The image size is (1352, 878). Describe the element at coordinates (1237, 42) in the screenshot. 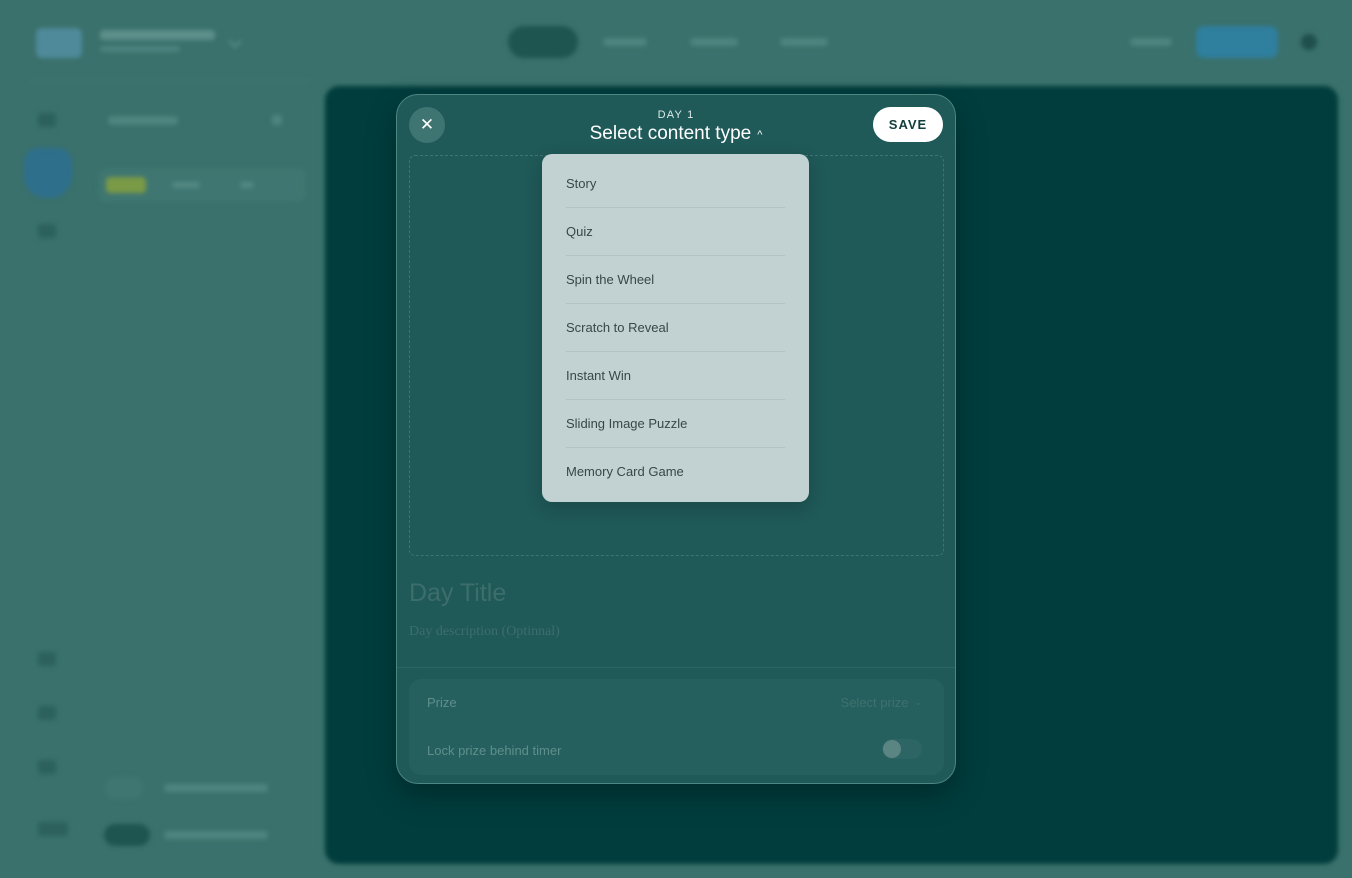

I see `background-cta-button` at that location.